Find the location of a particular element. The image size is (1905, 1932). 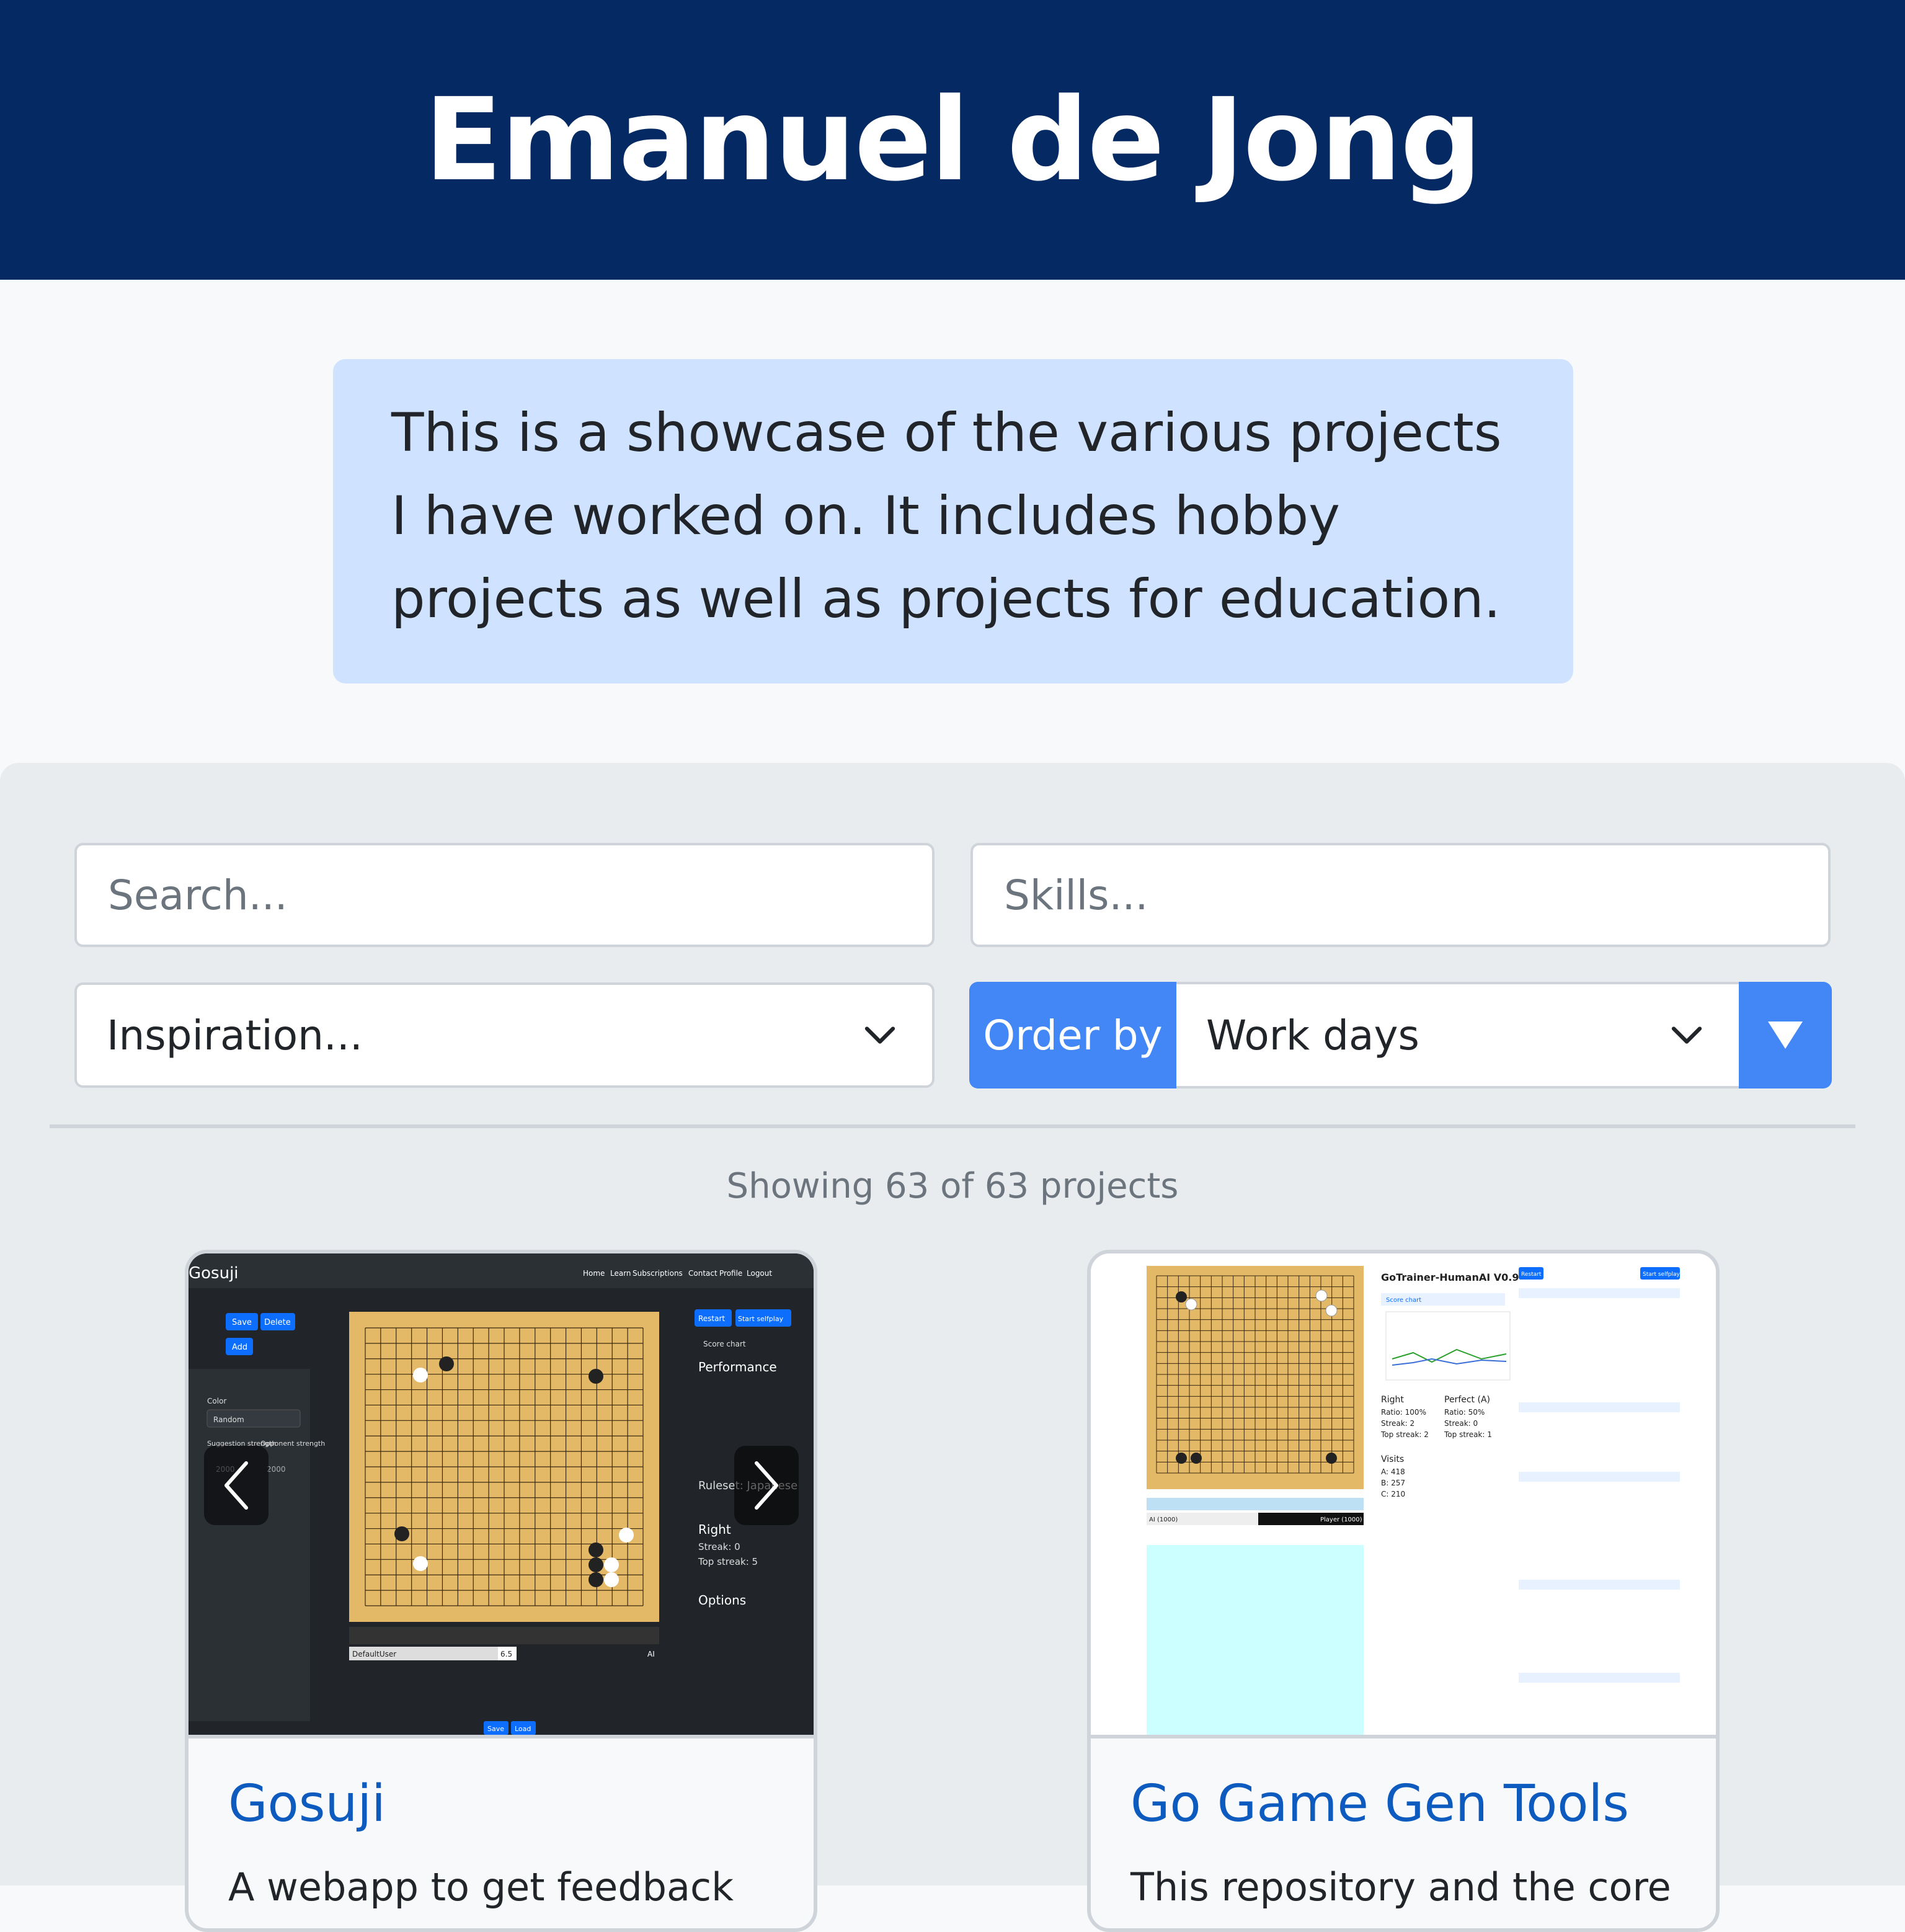

screenshot-nav-item: Home is located at coordinates (594, 1274).